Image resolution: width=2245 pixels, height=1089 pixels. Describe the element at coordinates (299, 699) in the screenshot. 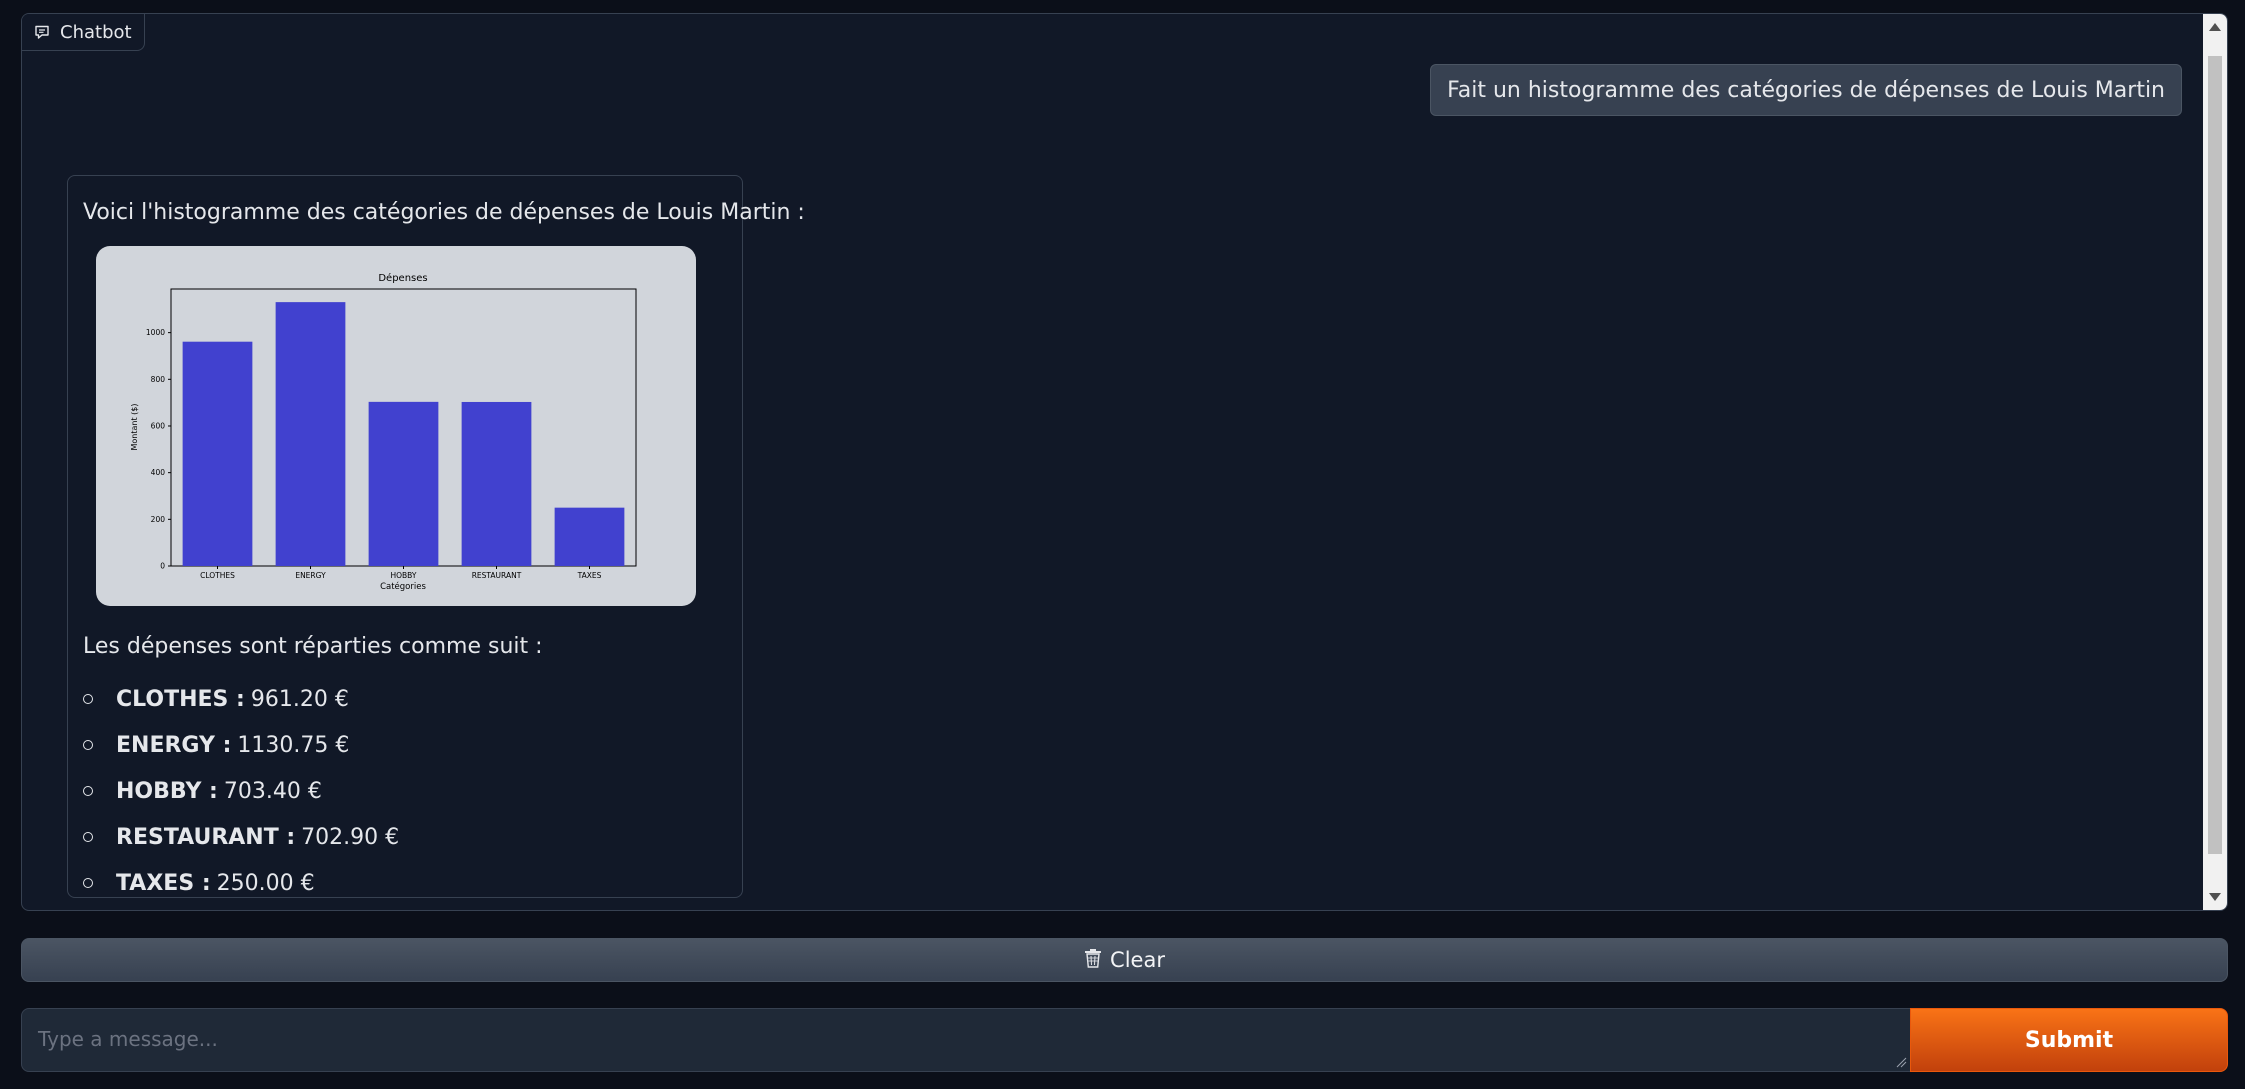

I see `list-item-amount: 961.20 €` at that location.